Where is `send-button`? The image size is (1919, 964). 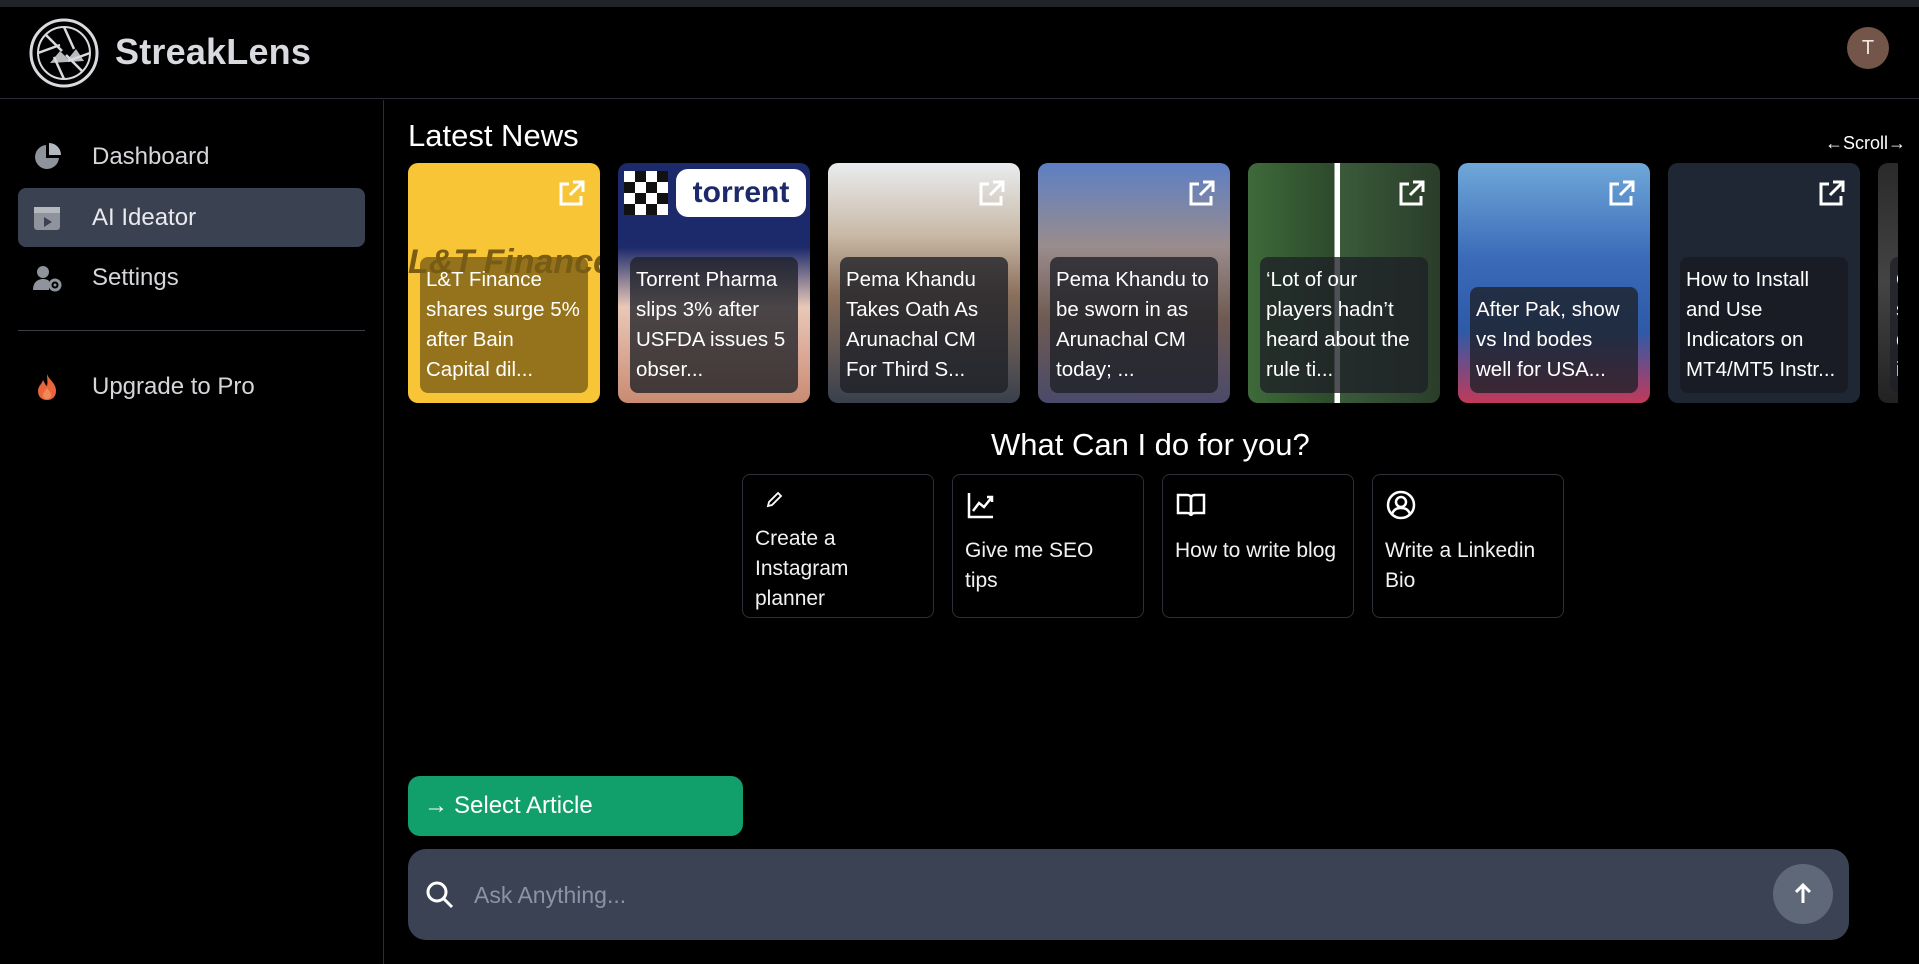
send-button is located at coordinates (1803, 894).